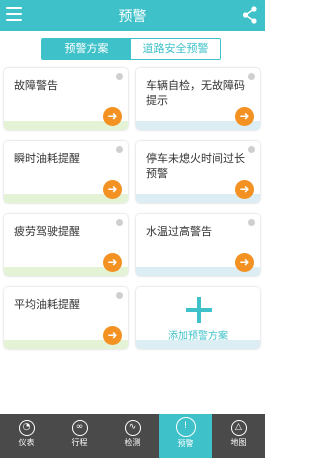  Describe the element at coordinates (195, 166) in the screenshot. I see `card-title: 停车未熄火时间过长预警` at that location.